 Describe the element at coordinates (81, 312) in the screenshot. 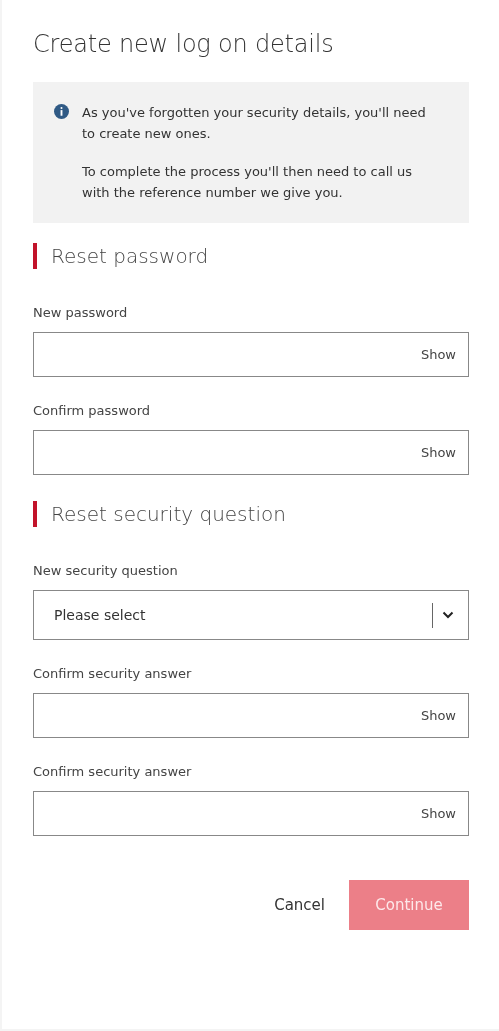

I see `field-label: New password` at that location.